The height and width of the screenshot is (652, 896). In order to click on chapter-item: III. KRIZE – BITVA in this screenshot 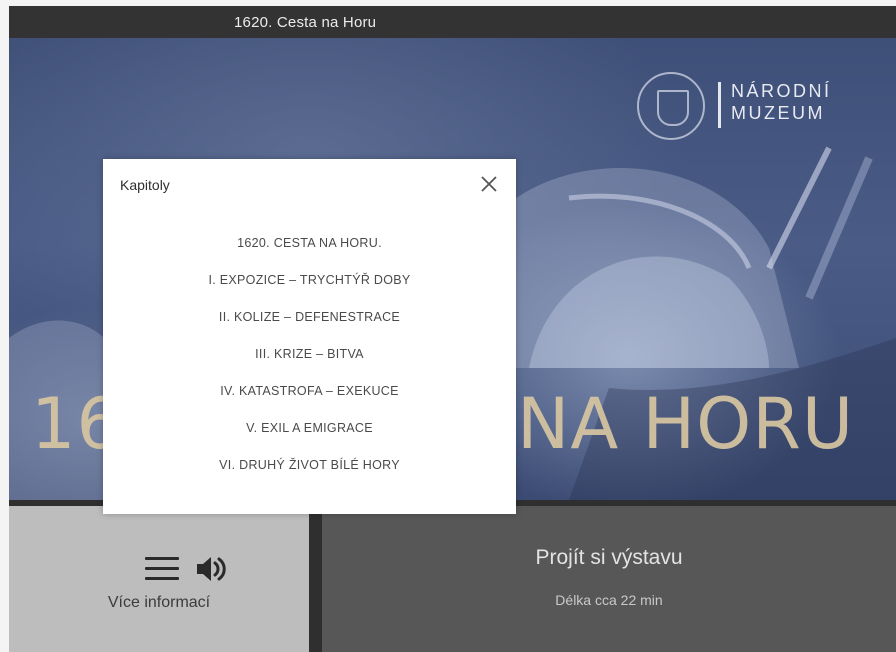, I will do `click(309, 362)`.